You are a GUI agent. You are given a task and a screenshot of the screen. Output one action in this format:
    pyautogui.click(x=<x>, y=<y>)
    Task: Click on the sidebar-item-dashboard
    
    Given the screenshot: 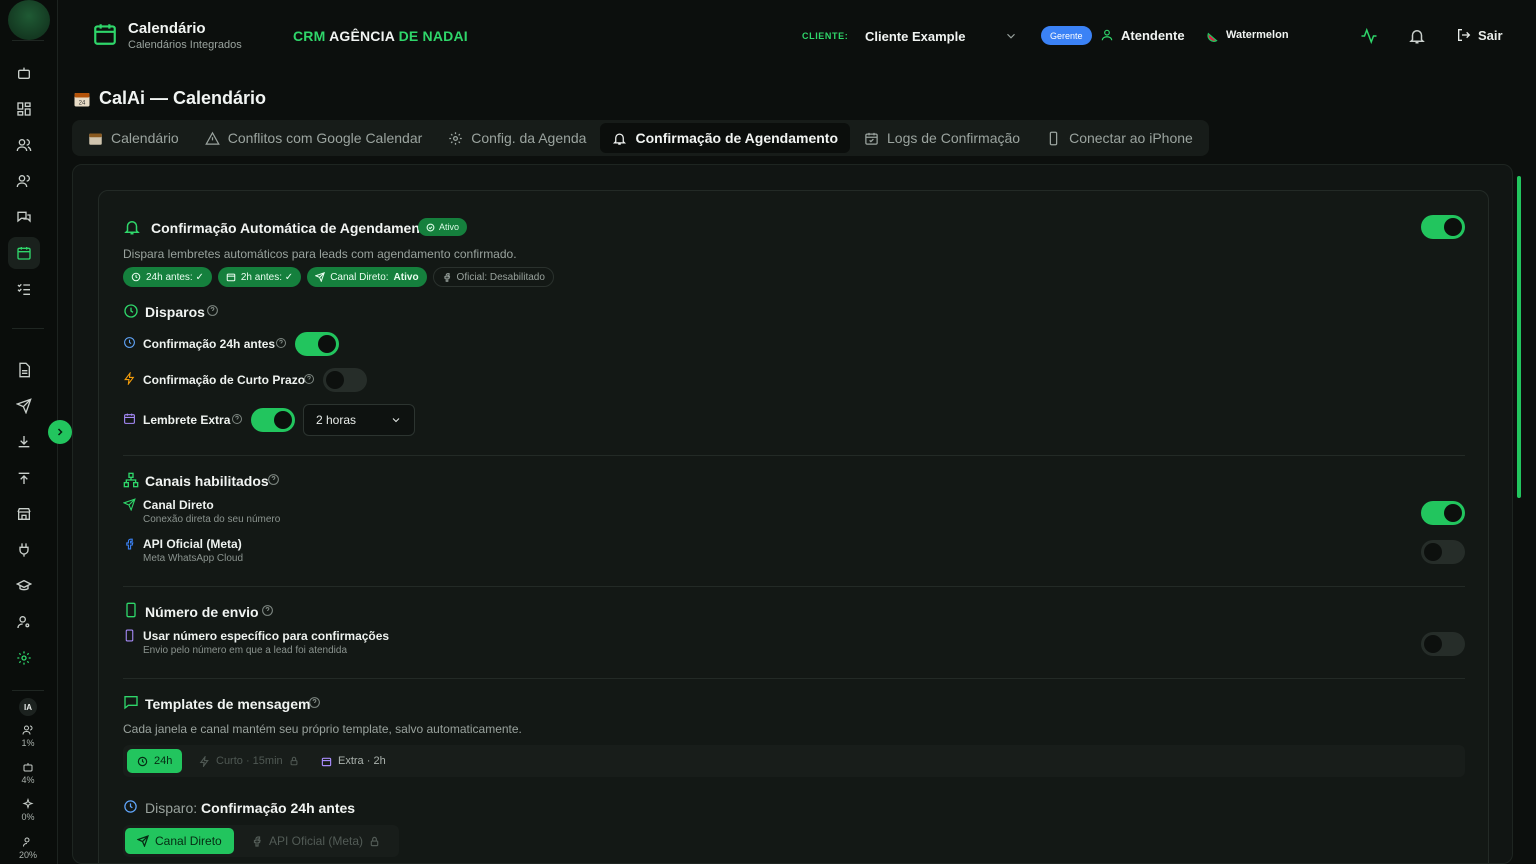 What is the action you would take?
    pyautogui.click(x=24, y=109)
    